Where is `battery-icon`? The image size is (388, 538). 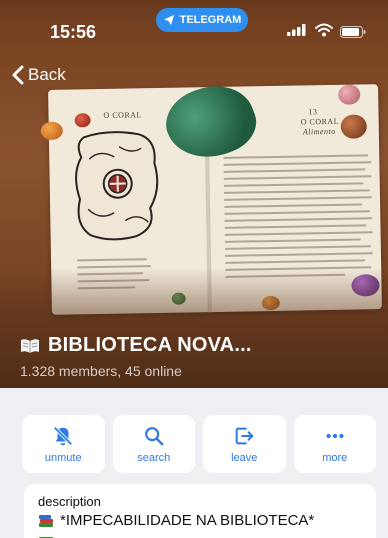
battery-icon is located at coordinates (353, 32).